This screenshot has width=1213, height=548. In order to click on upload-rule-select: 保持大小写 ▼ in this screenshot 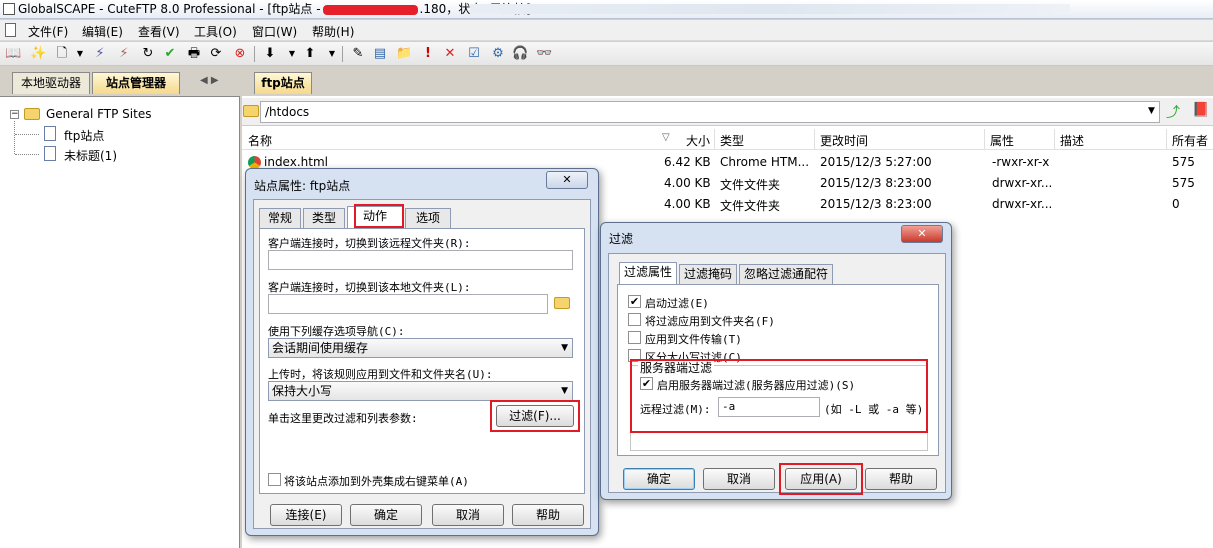, I will do `click(420, 391)`.